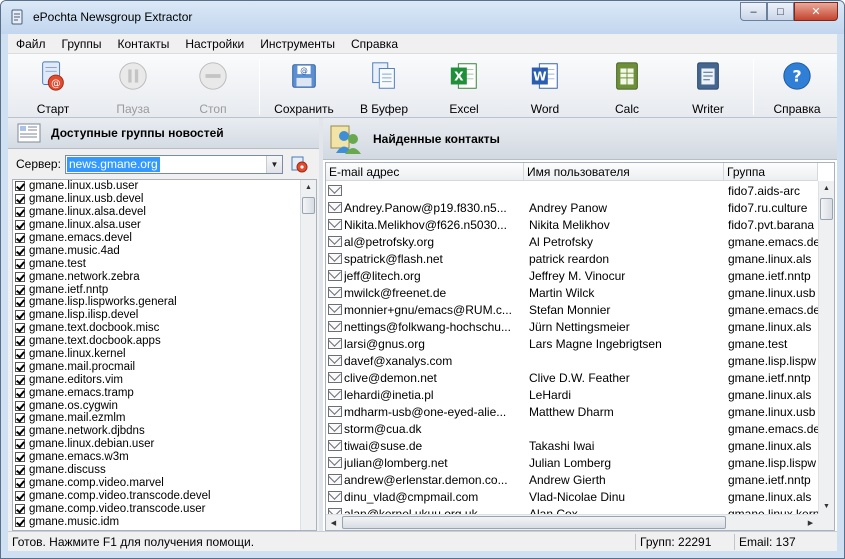  Describe the element at coordinates (572, 522) in the screenshot. I see `contacts-hscrollbar: ◀ ▶` at that location.